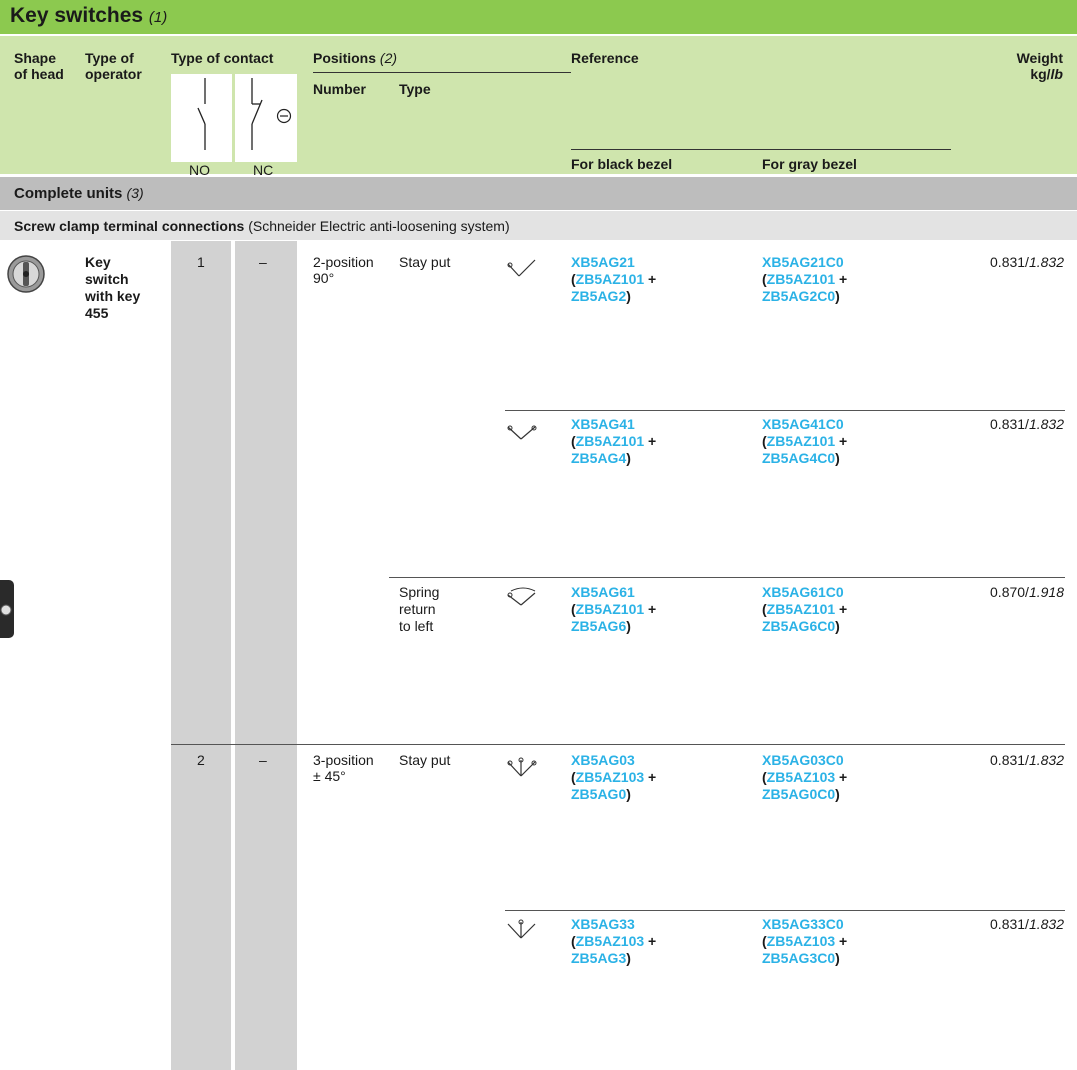 The height and width of the screenshot is (1070, 1077). What do you see at coordinates (521, 596) in the screenshot?
I see `position-diagram-spring-return-icon` at bounding box center [521, 596].